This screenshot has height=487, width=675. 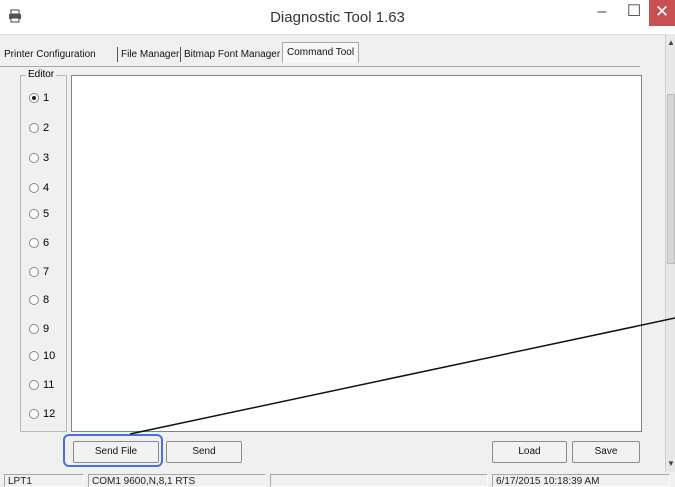 I want to click on tab-file-manager: File Manager, so click(x=150, y=54).